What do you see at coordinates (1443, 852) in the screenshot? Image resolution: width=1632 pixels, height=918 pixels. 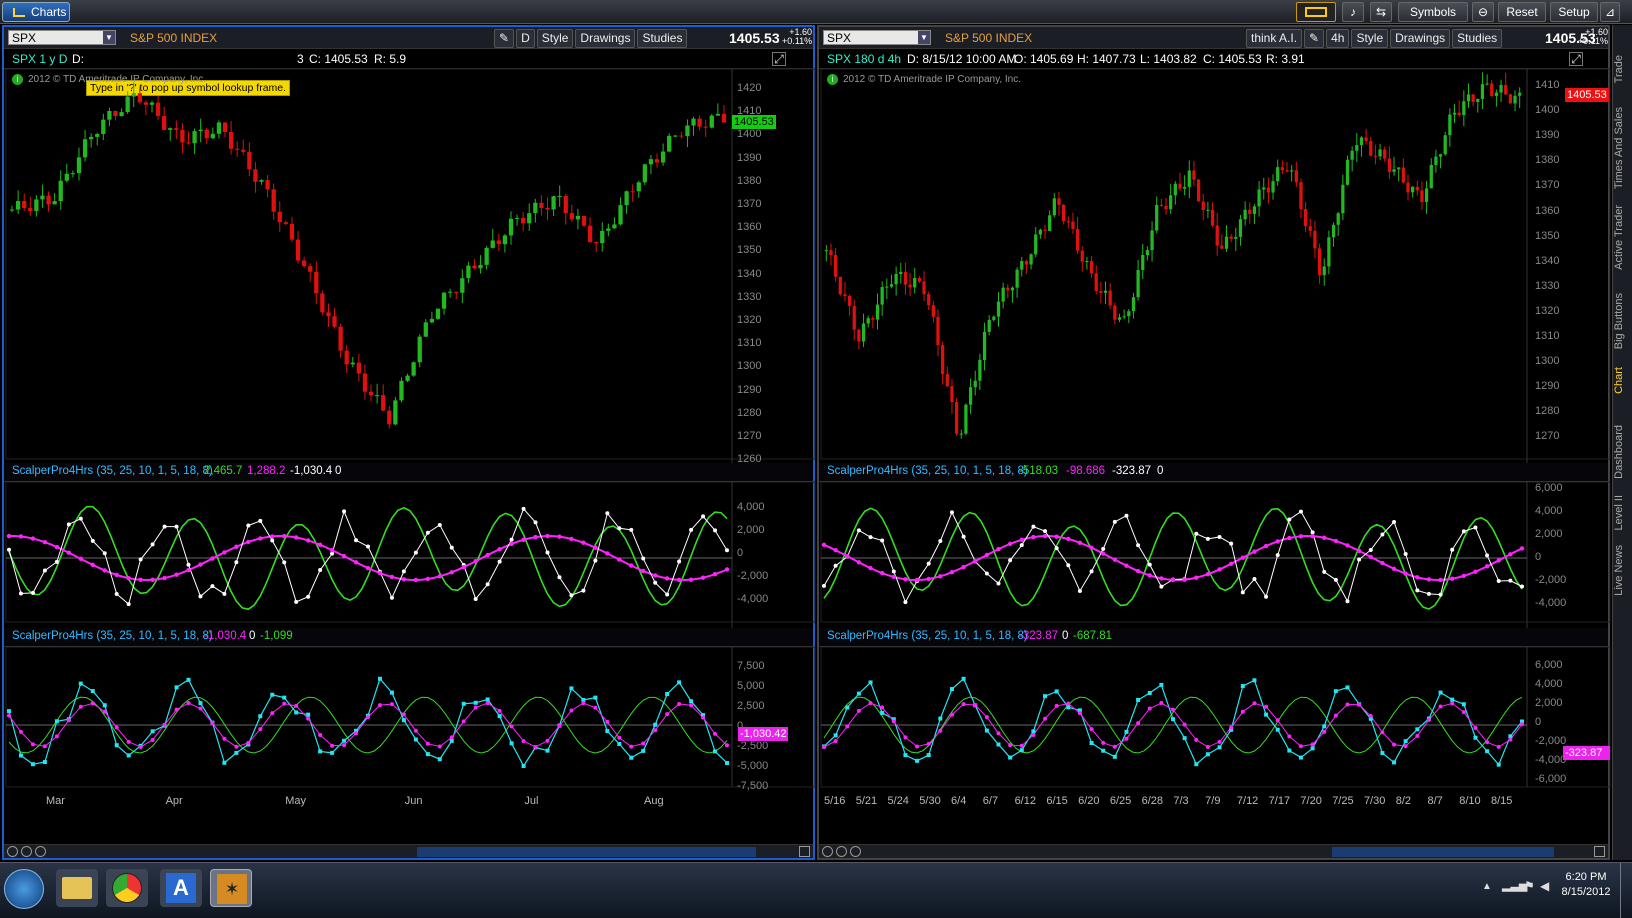 I see `right-scroll-thumb` at bounding box center [1443, 852].